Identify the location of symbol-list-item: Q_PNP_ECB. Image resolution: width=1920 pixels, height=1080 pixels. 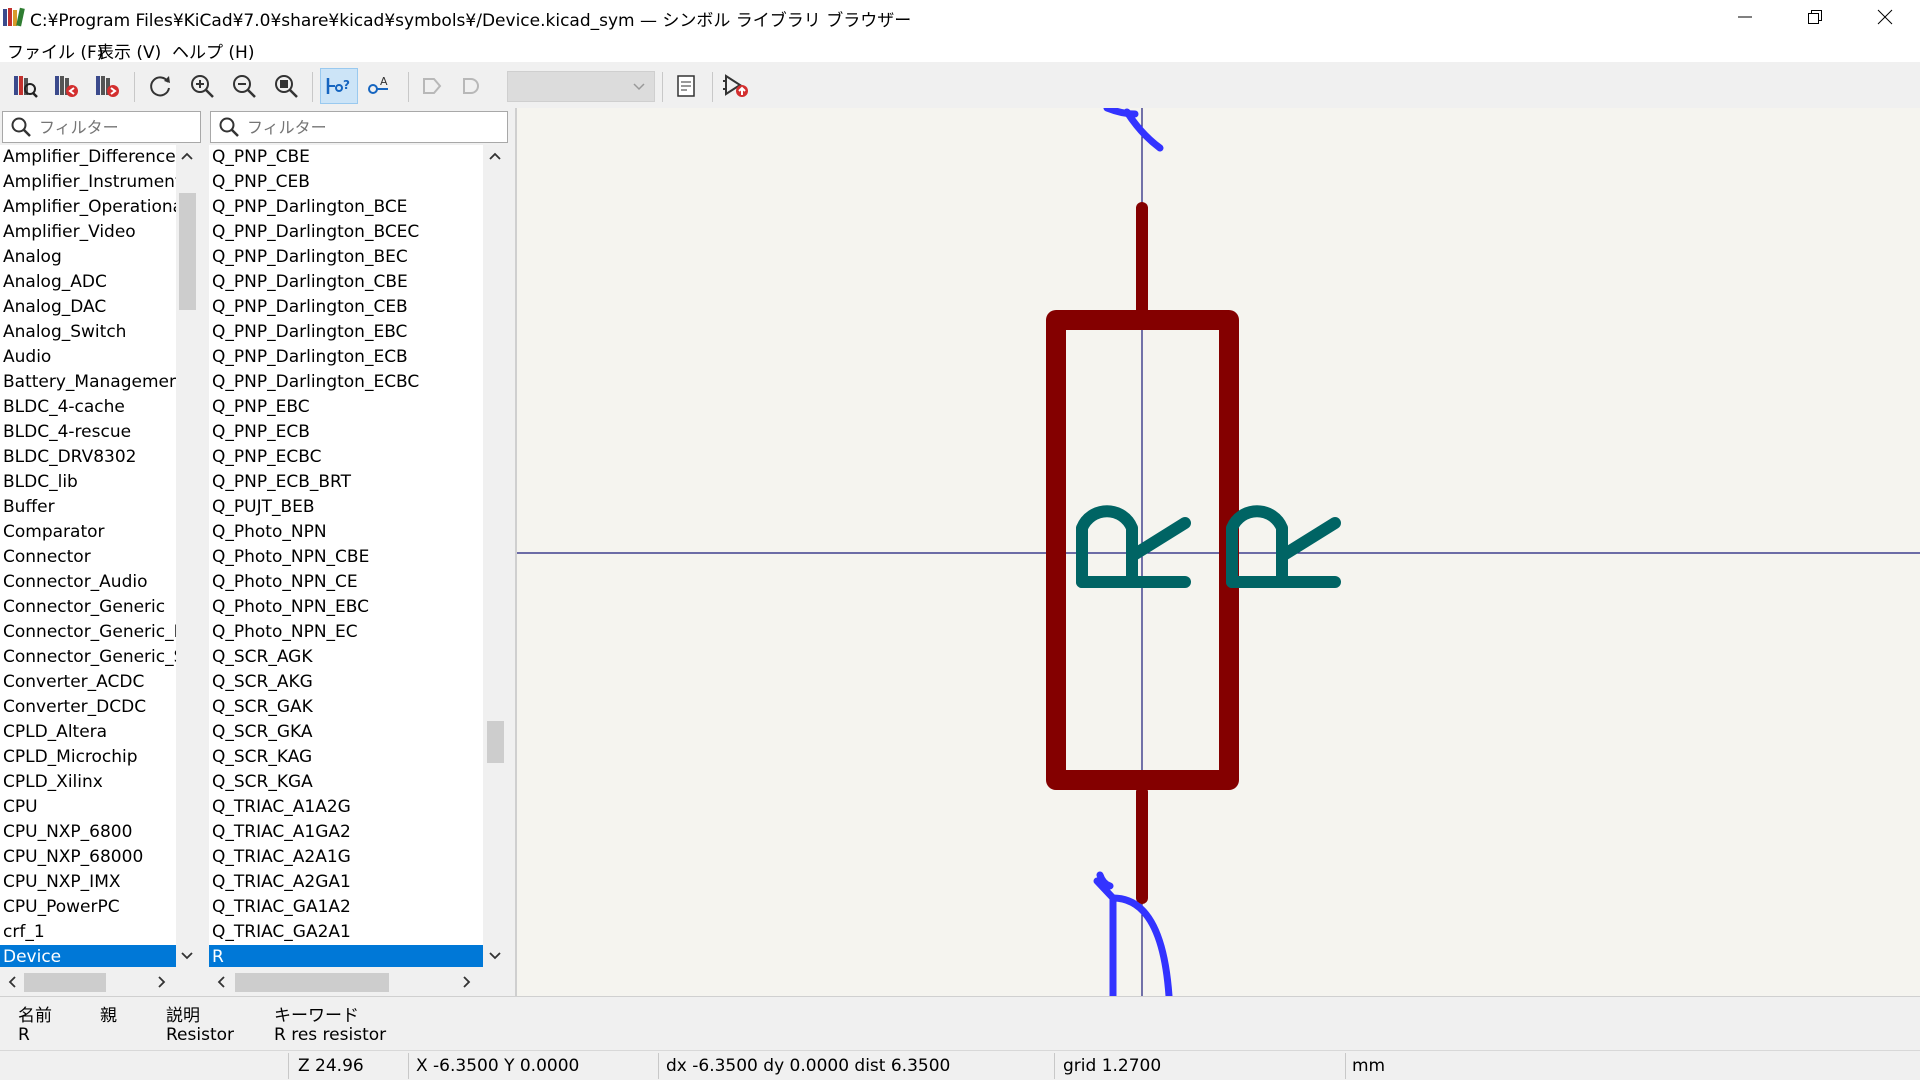
(346, 432).